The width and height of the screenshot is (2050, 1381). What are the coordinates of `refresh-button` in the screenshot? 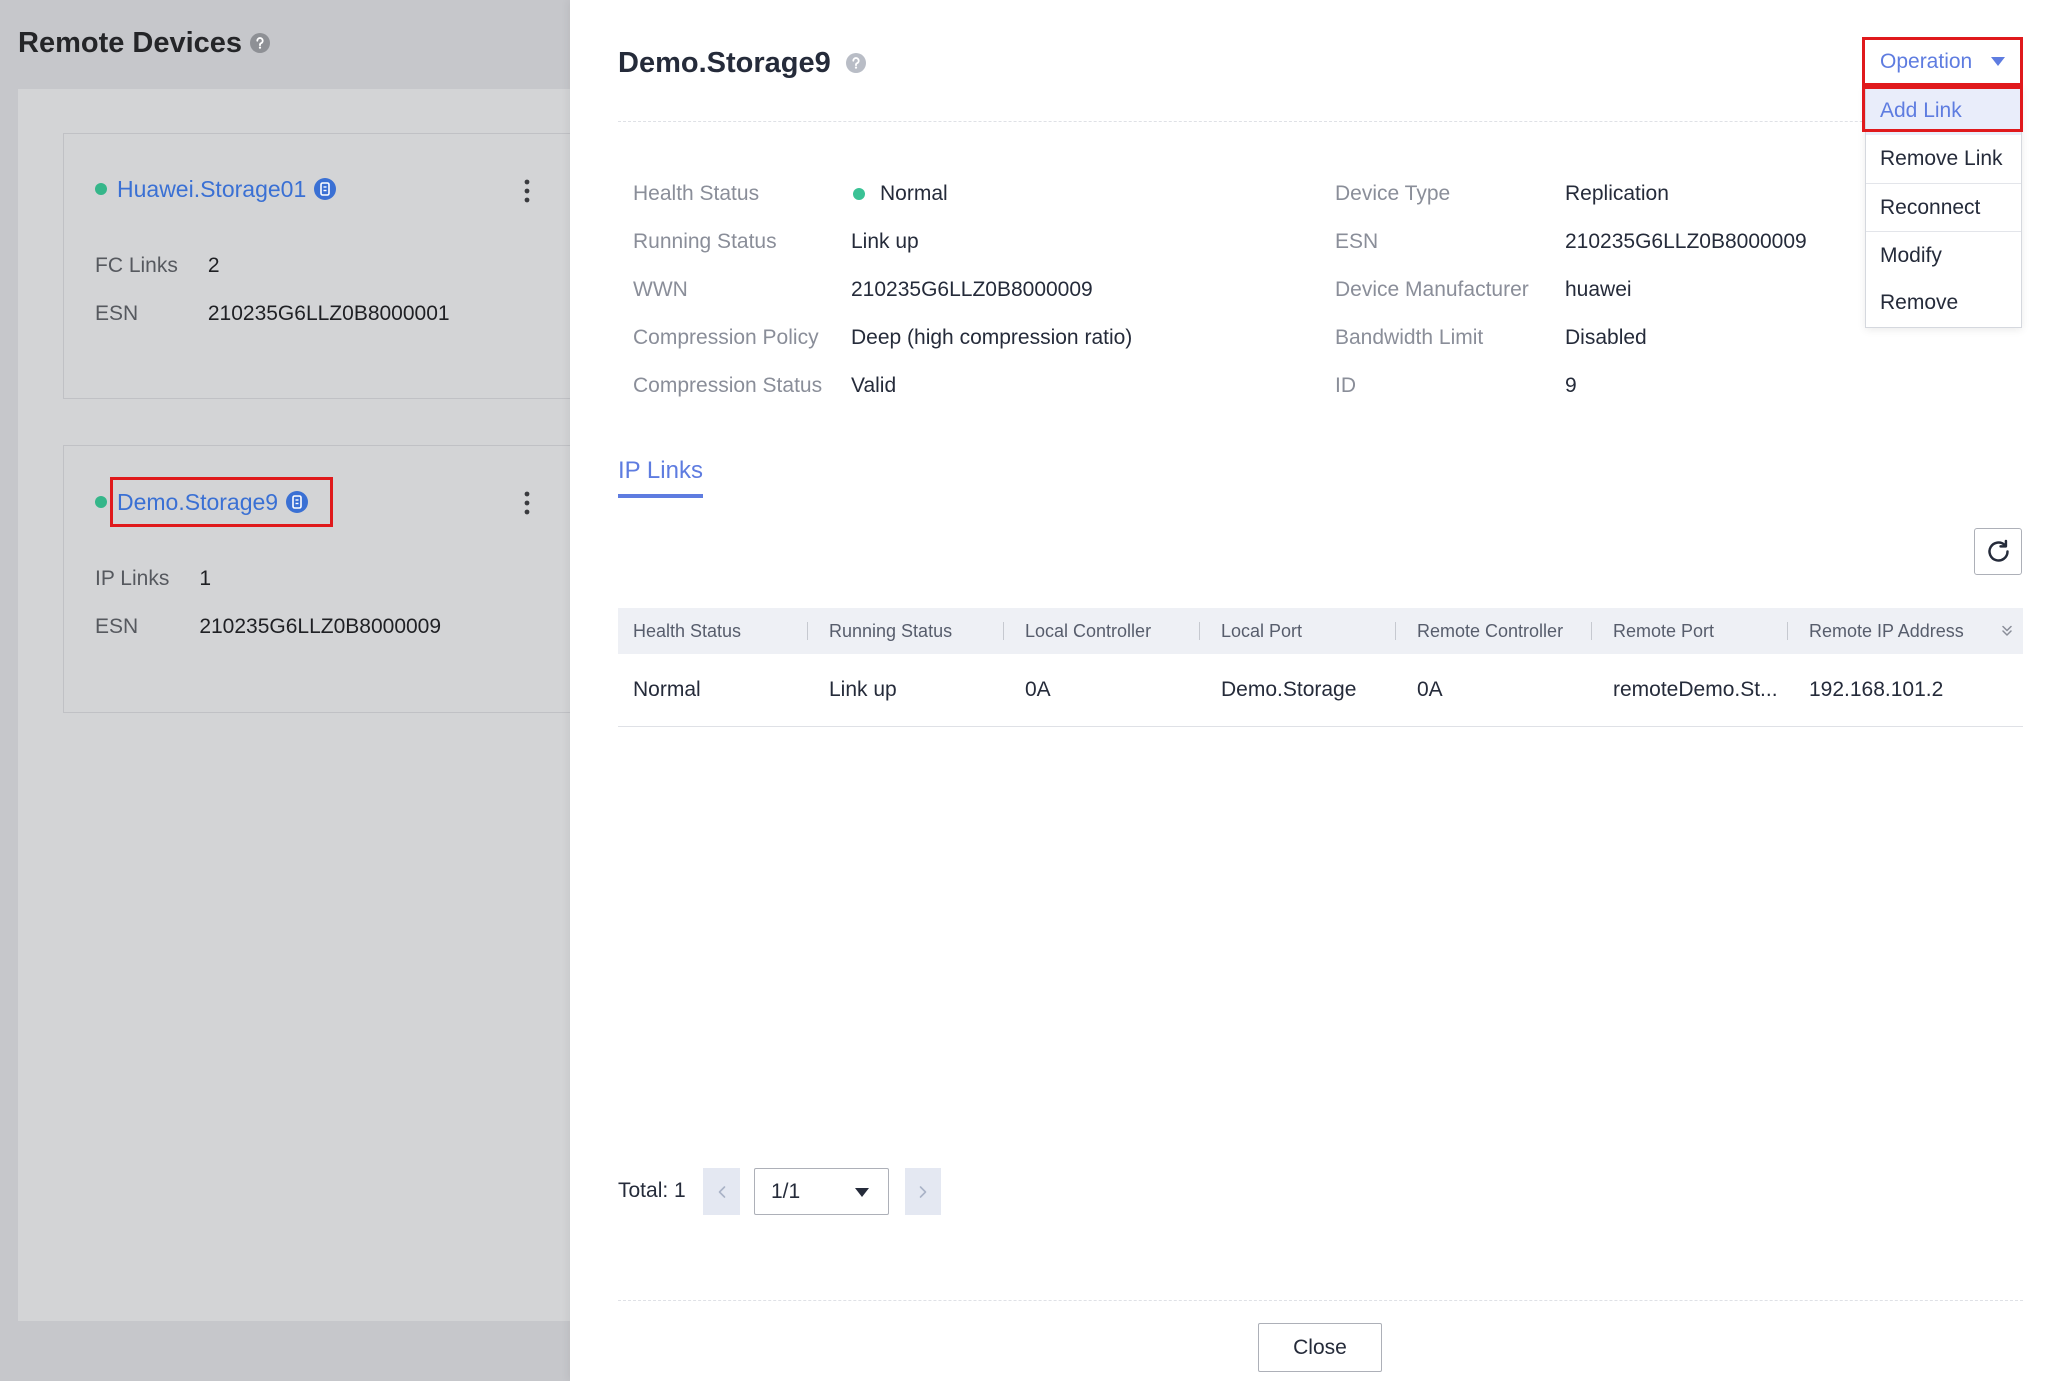 It's located at (1998, 551).